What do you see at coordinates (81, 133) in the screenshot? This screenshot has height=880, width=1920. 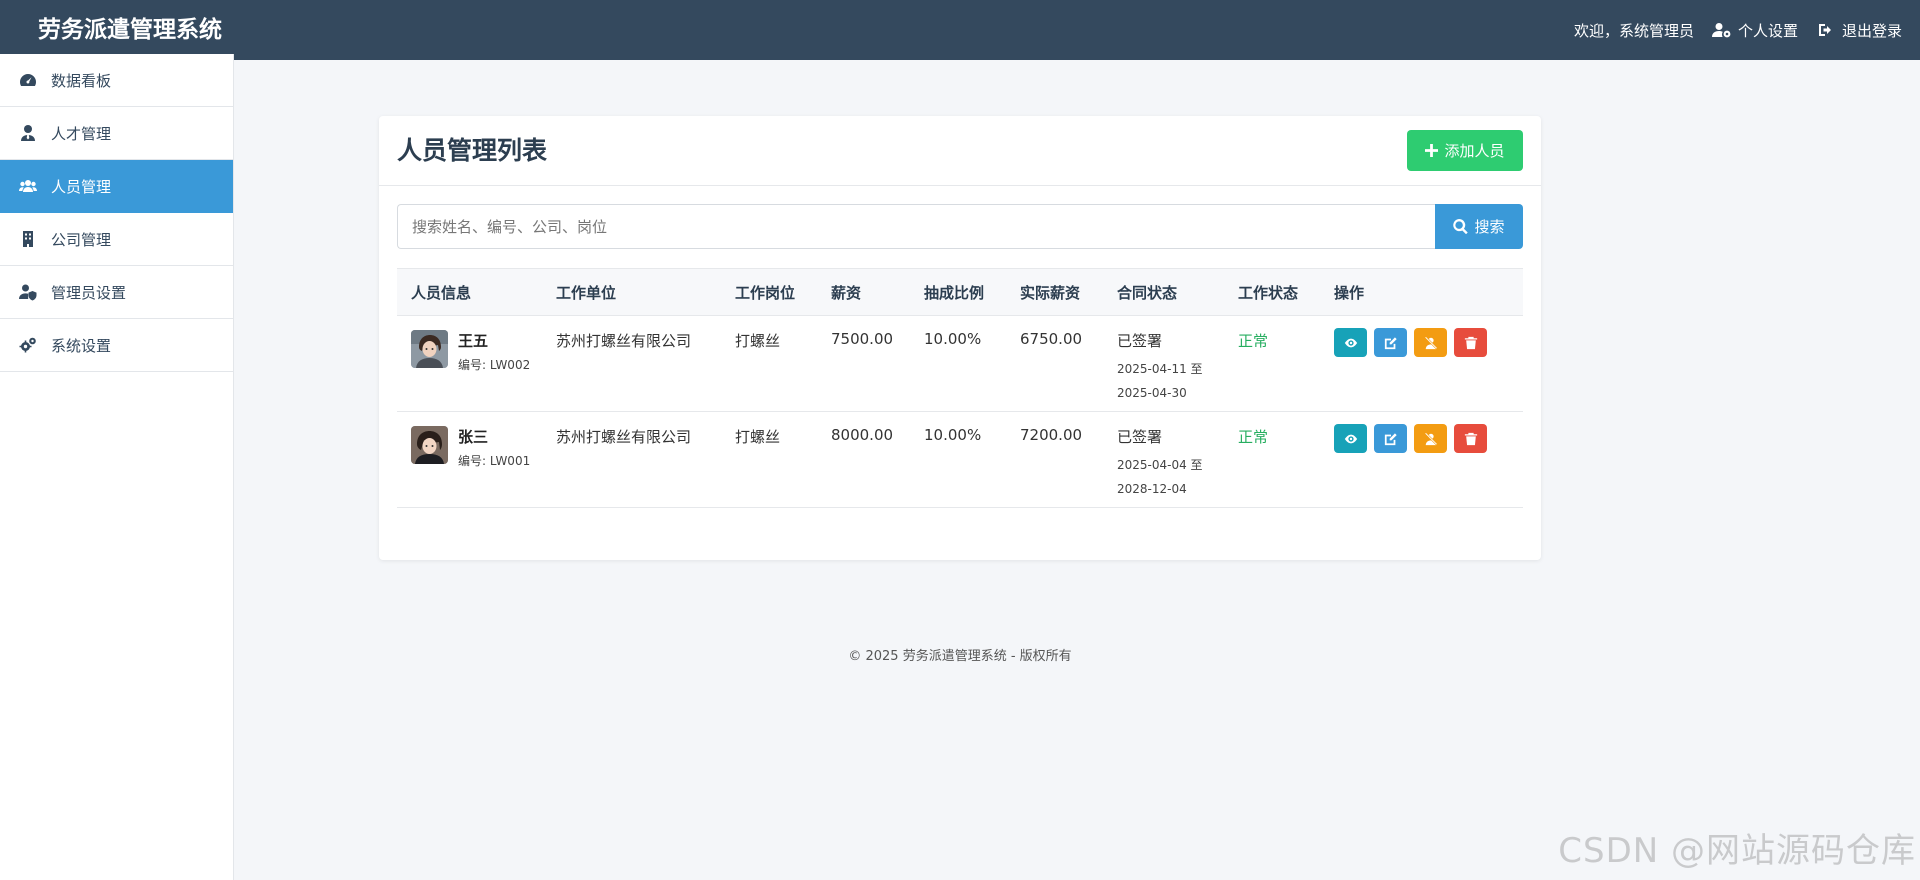 I see `sidebar-item-label: 人才管理` at bounding box center [81, 133].